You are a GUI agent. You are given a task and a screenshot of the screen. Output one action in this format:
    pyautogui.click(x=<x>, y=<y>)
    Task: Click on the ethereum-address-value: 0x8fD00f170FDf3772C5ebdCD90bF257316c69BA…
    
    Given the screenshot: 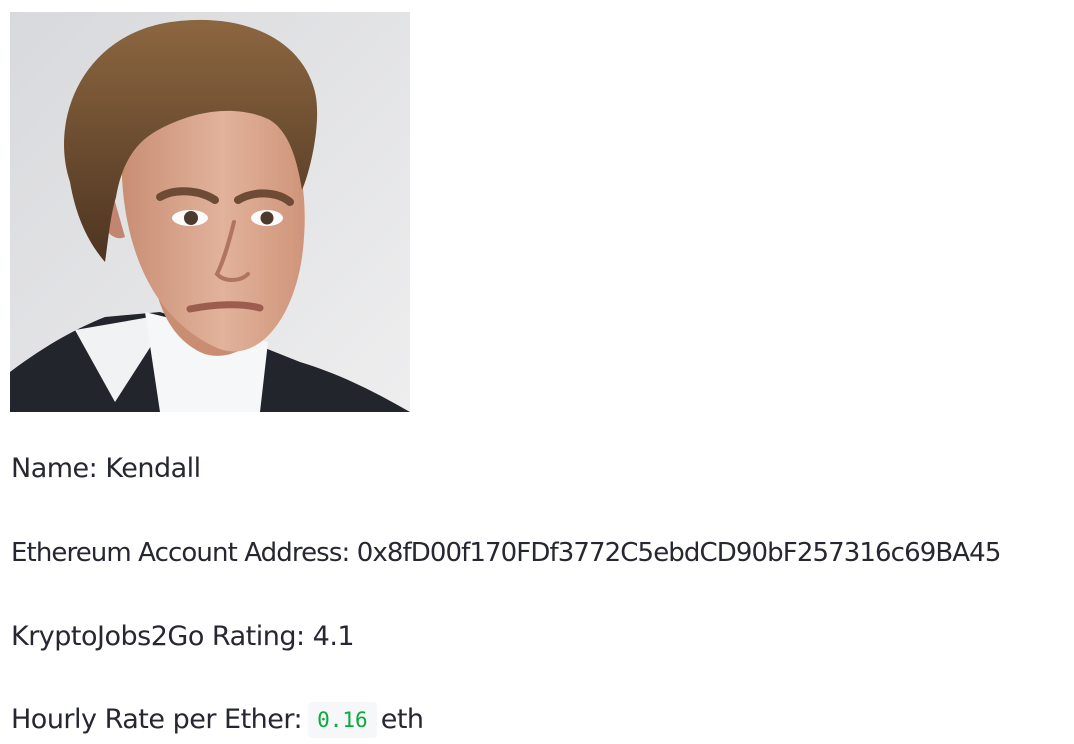 What is the action you would take?
    pyautogui.click(x=679, y=553)
    